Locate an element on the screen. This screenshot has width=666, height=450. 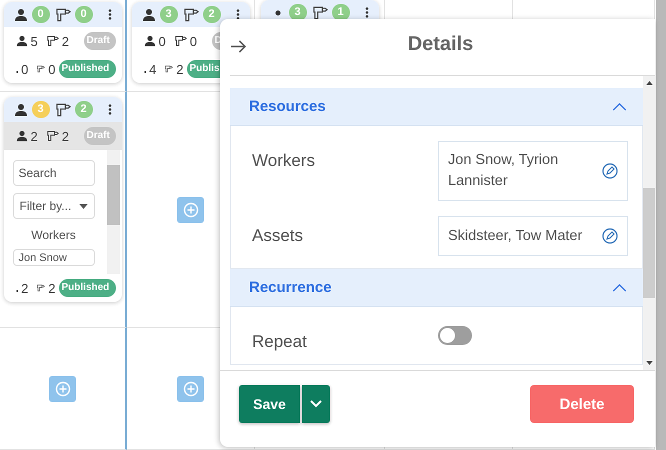
scroll-up-icon is located at coordinates (649, 83).